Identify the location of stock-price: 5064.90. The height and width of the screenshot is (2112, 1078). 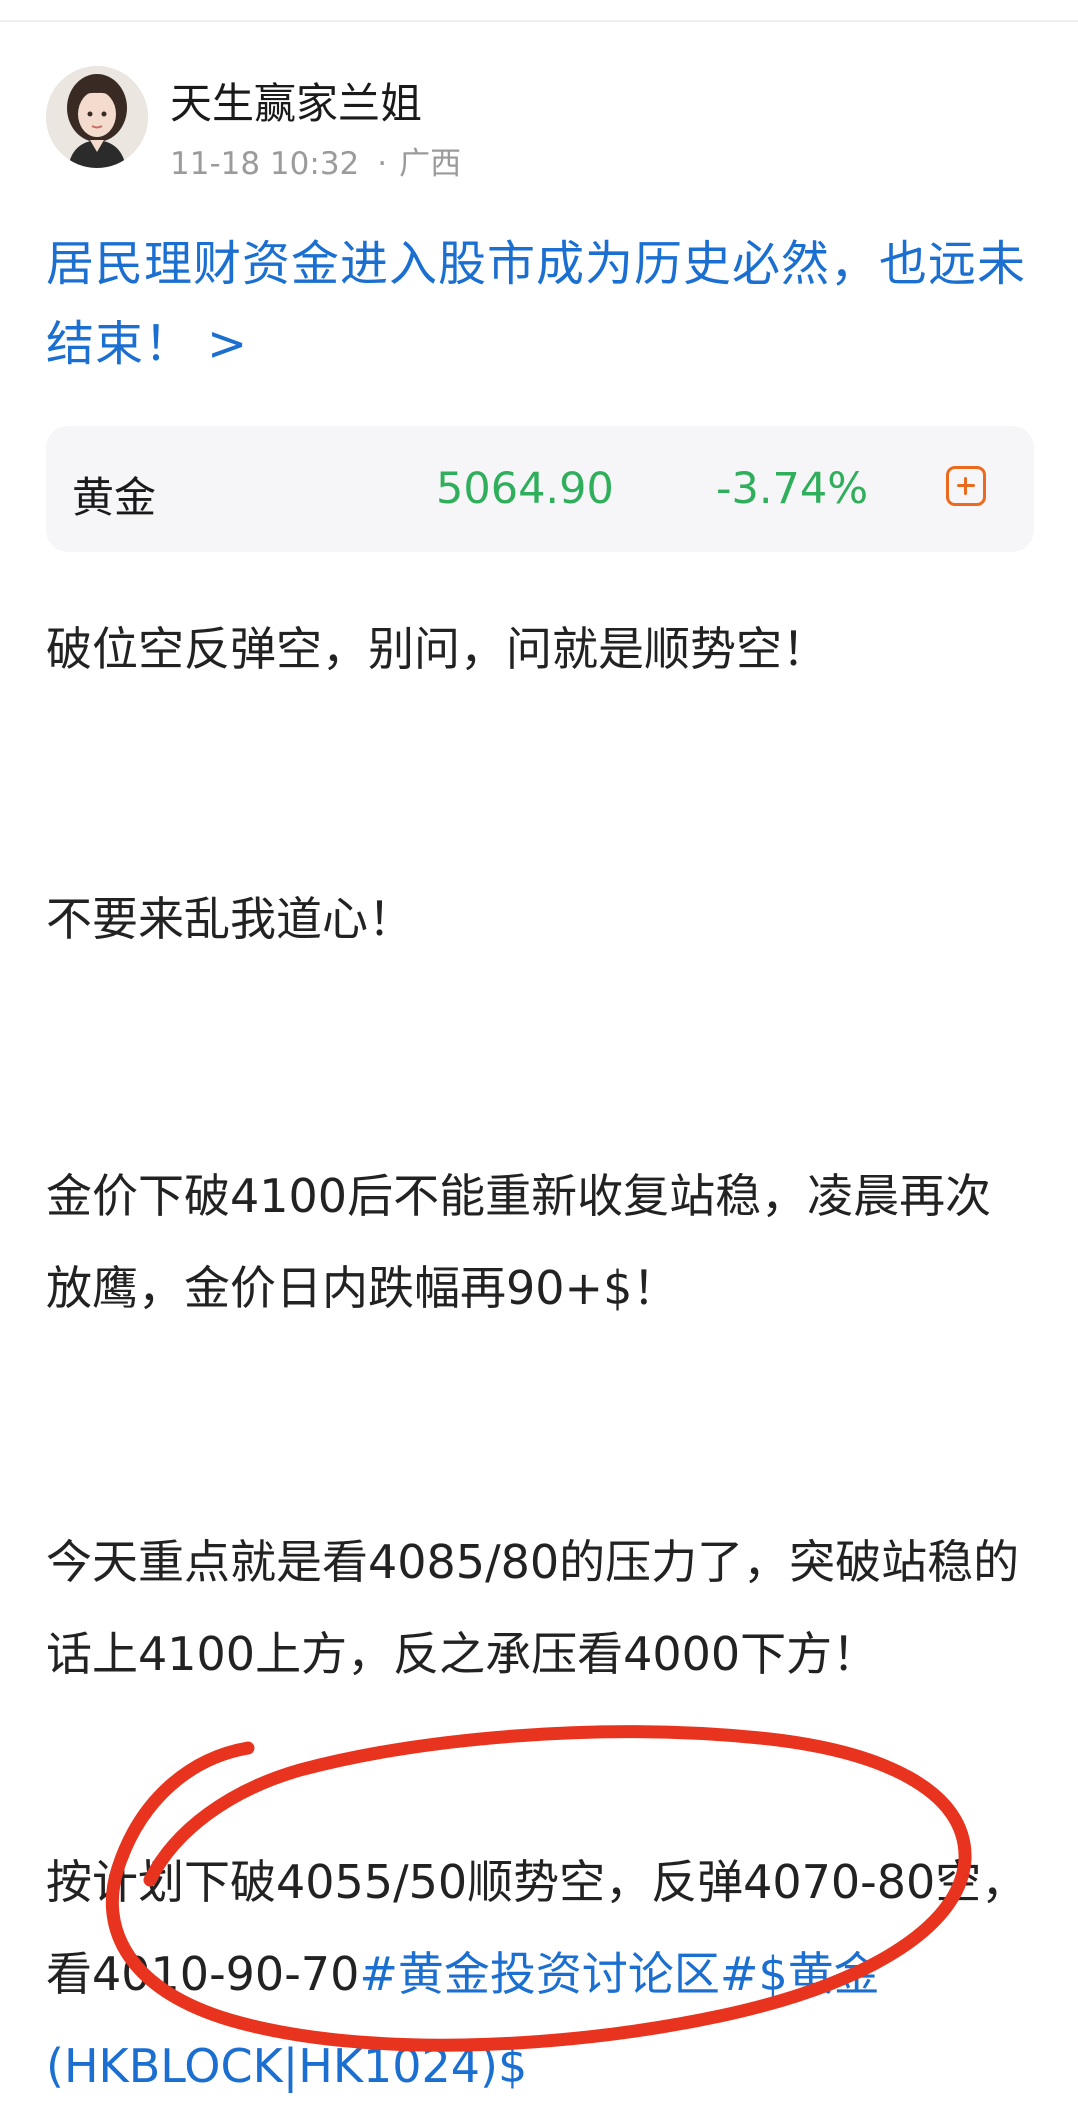
(525, 489).